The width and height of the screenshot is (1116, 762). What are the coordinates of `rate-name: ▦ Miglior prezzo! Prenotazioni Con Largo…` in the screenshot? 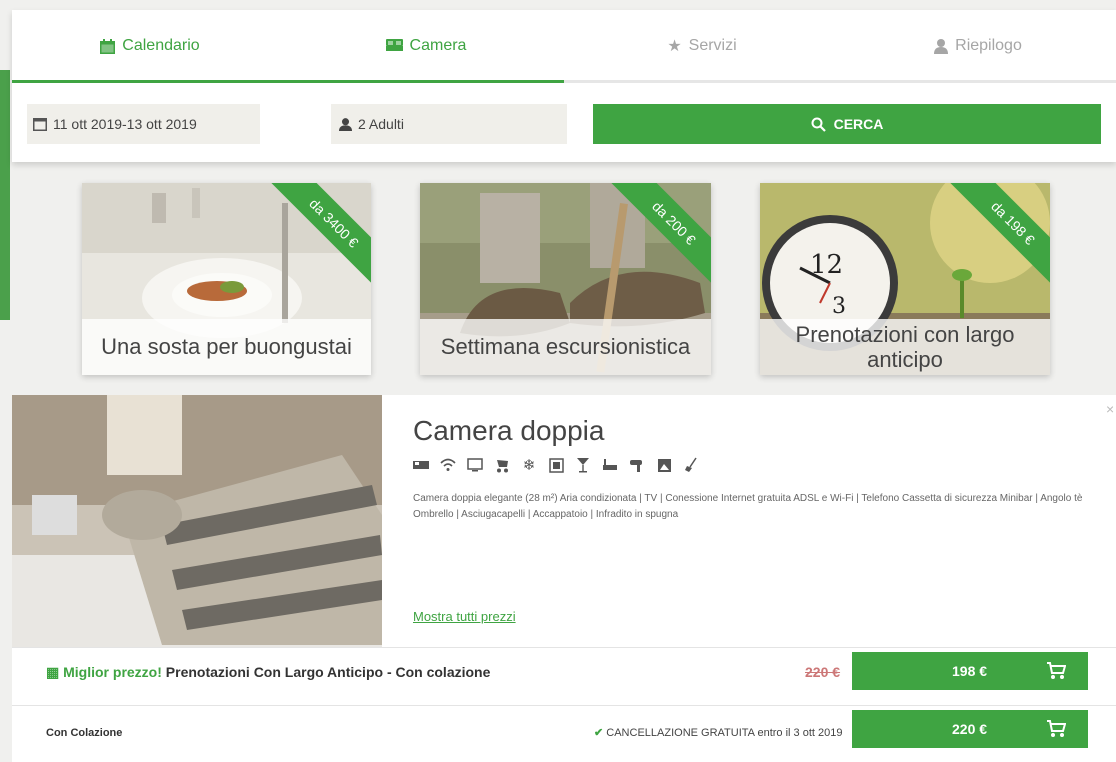 It's located at (268, 672).